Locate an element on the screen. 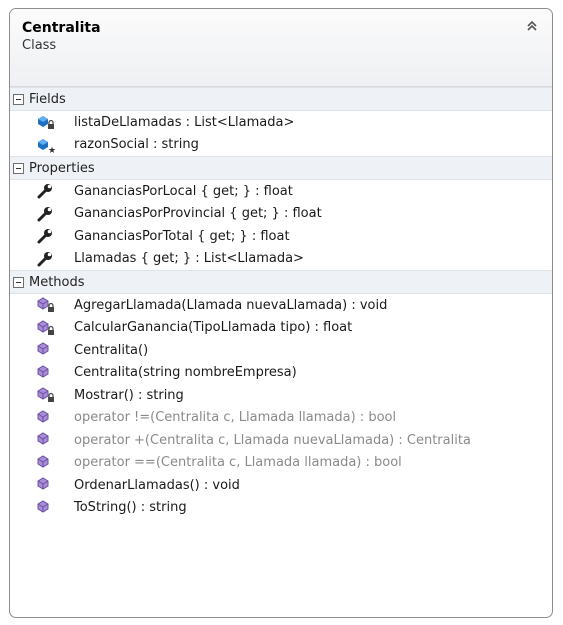  property-row: GananciasPorLocal { get; } : float is located at coordinates (281, 191).